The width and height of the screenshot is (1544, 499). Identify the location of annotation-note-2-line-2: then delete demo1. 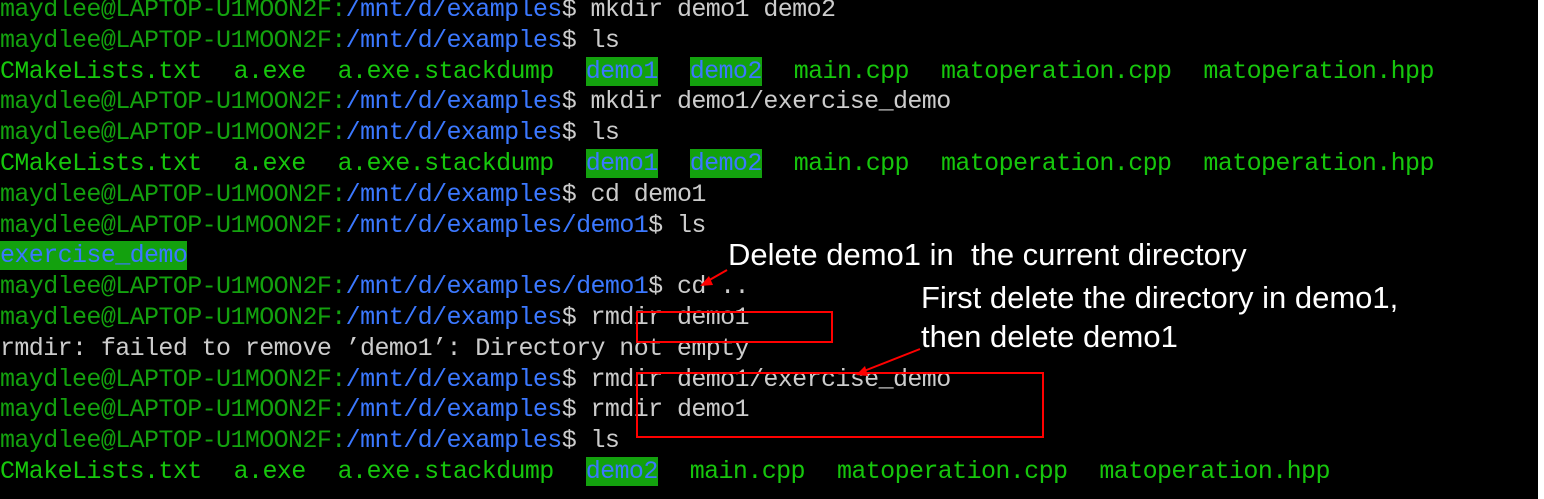
(1049, 336).